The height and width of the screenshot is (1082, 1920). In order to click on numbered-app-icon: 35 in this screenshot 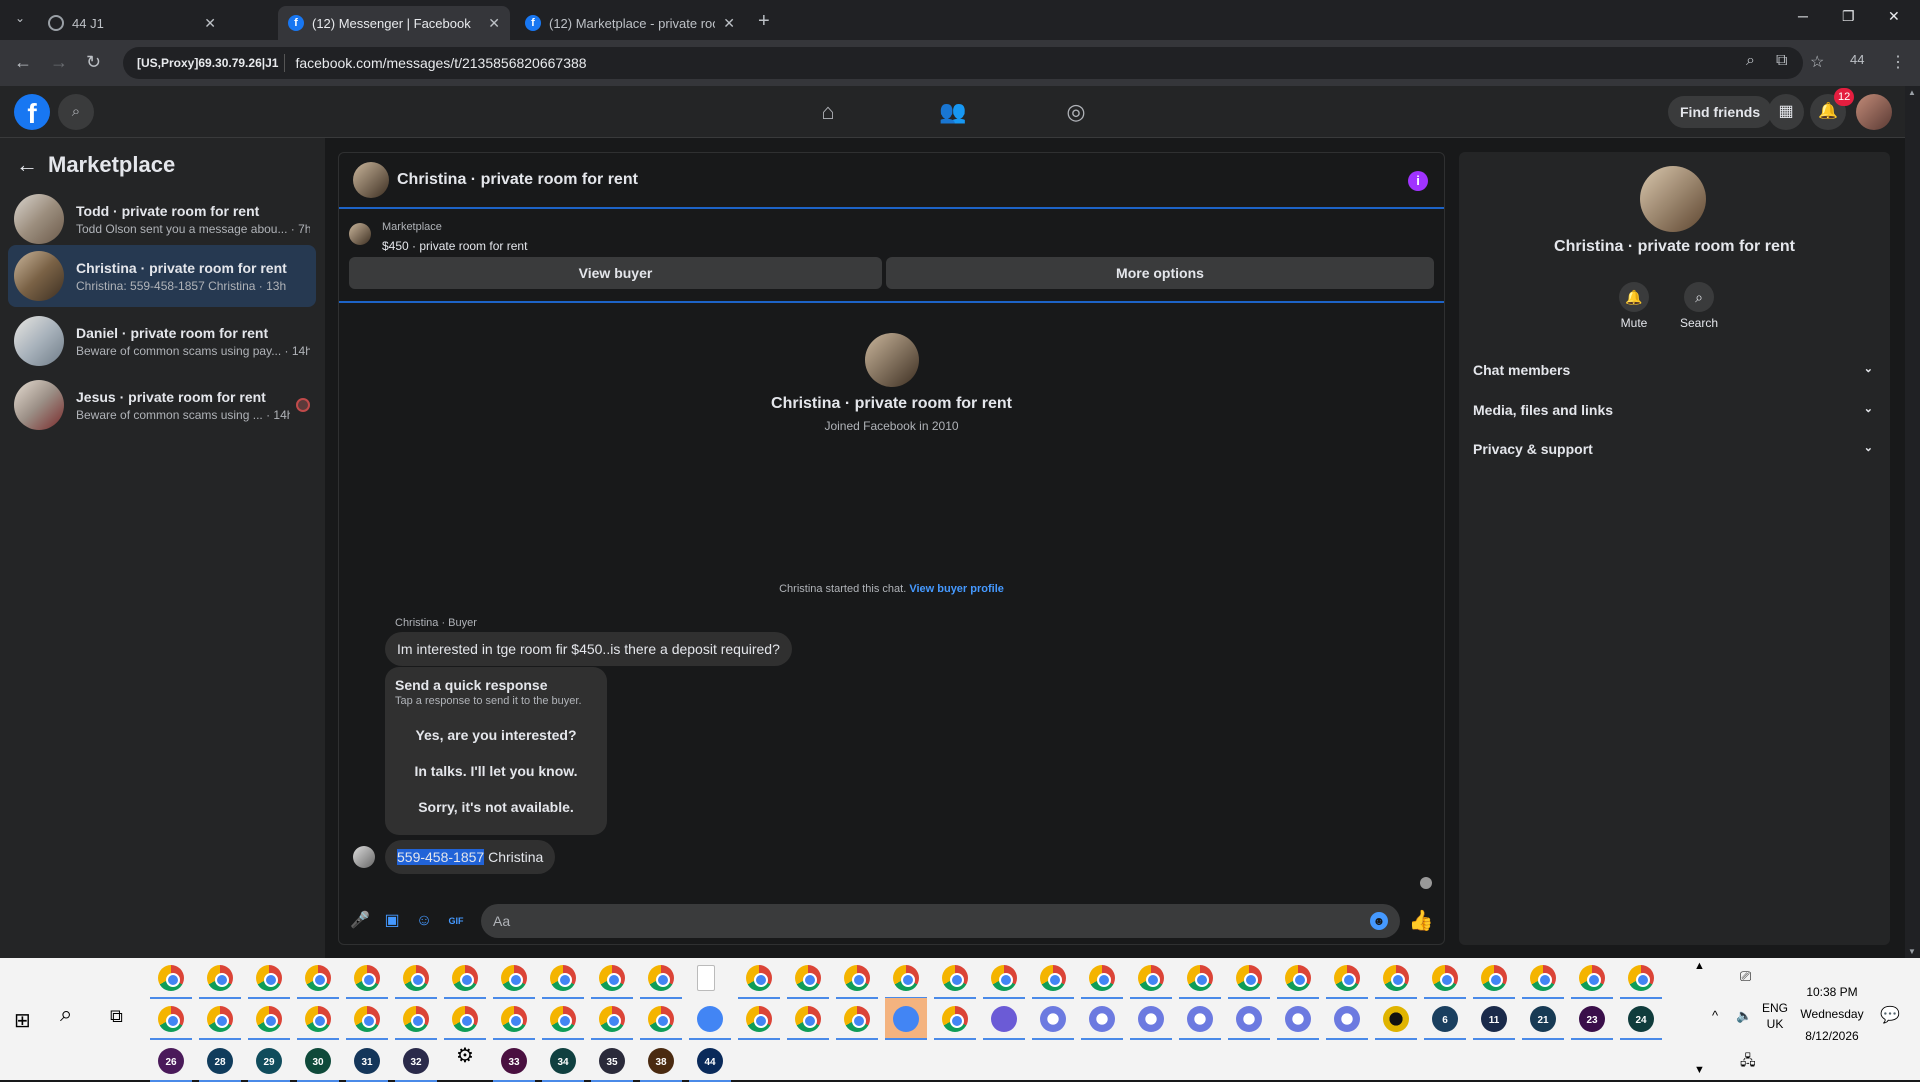, I will do `click(612, 1061)`.